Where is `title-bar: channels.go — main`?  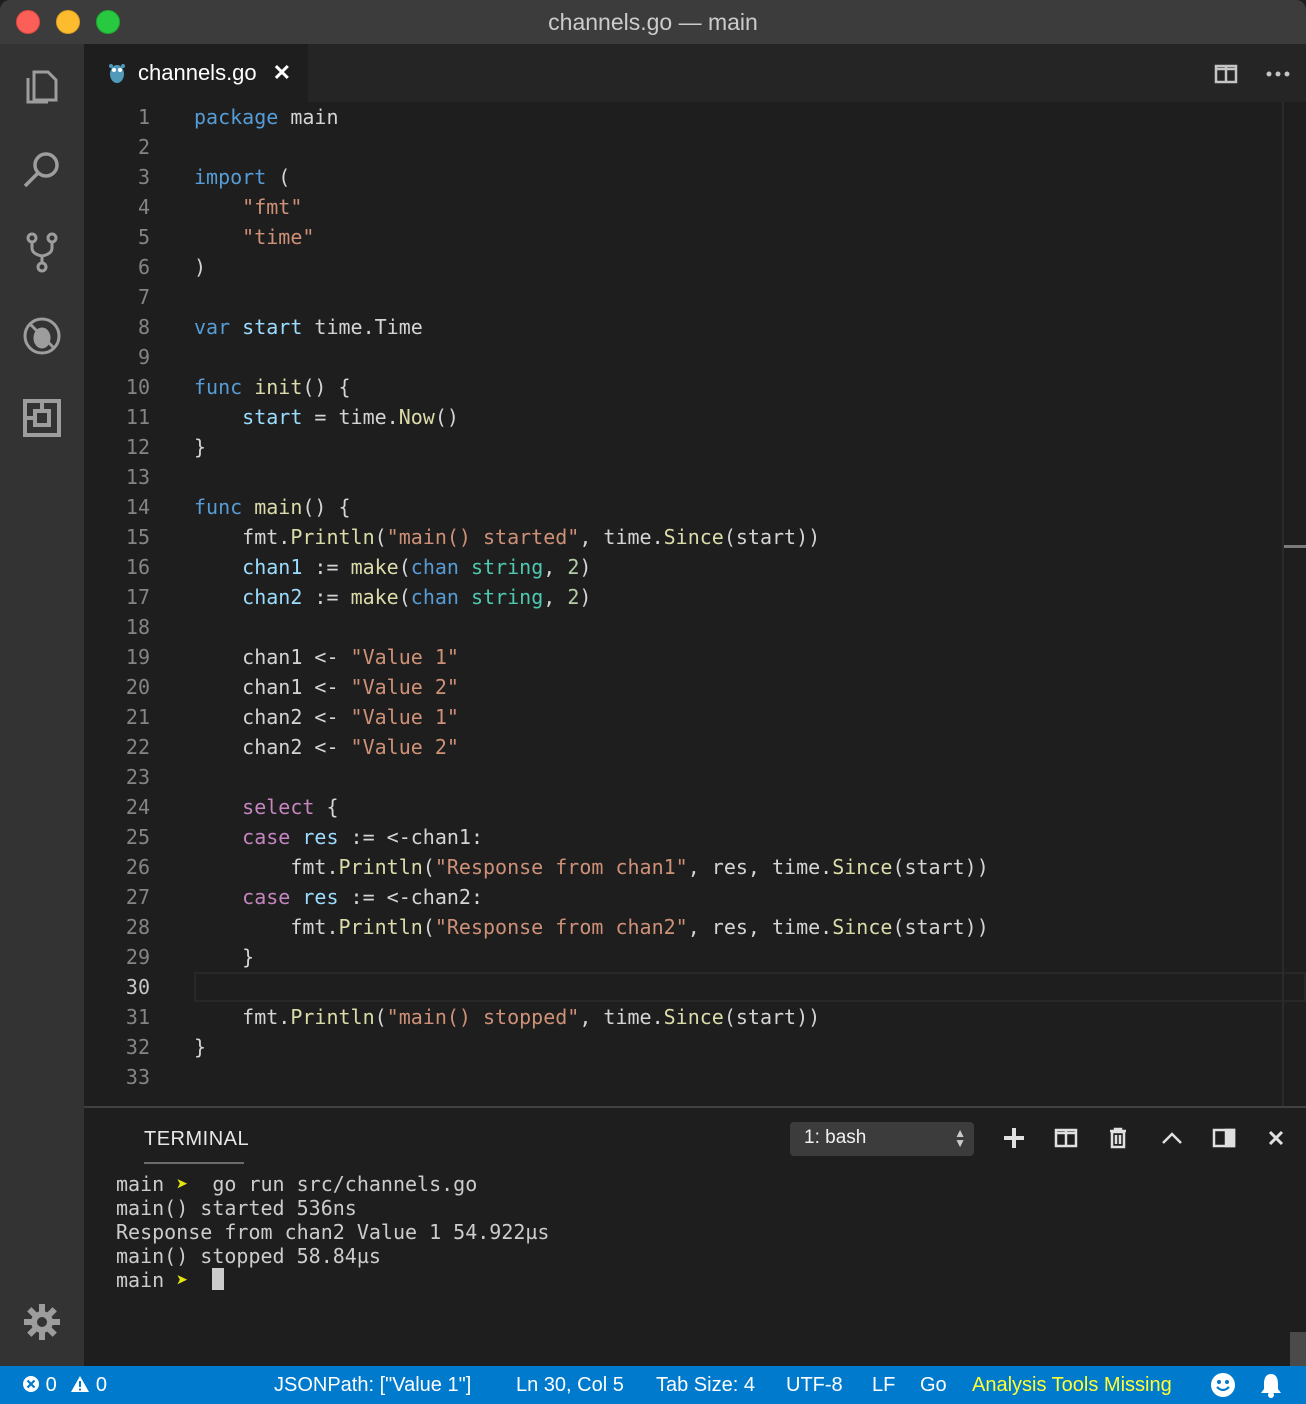
title-bar: channels.go — main is located at coordinates (653, 22).